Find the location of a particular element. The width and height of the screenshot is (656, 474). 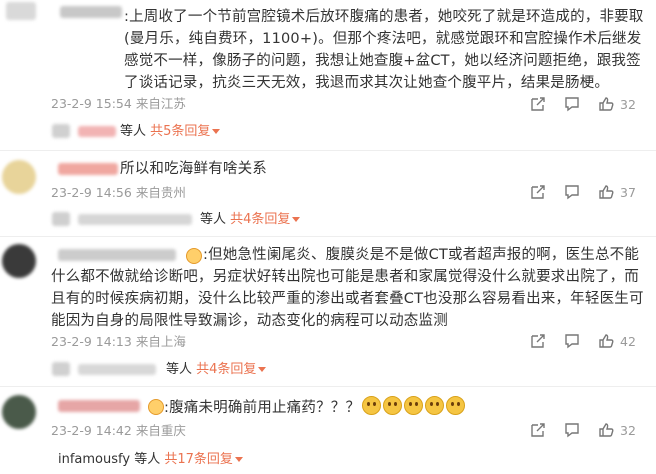

reply-summary: infamousfy 等人 共17条回复 is located at coordinates (150, 460).